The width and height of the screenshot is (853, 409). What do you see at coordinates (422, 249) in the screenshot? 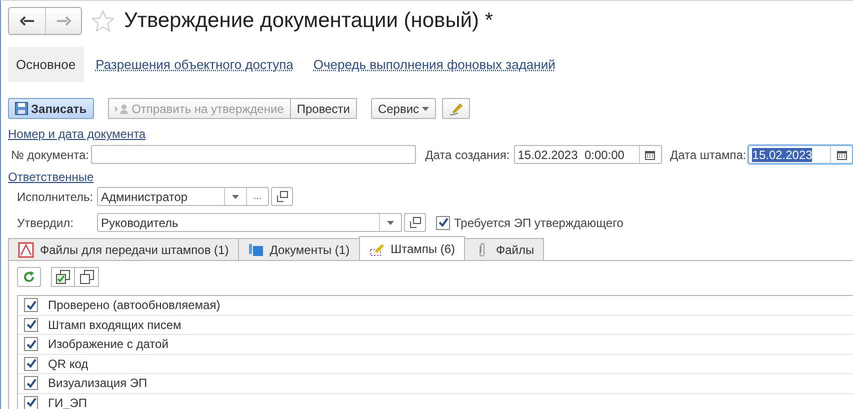
I see `tab-label: Штампы (6)` at bounding box center [422, 249].